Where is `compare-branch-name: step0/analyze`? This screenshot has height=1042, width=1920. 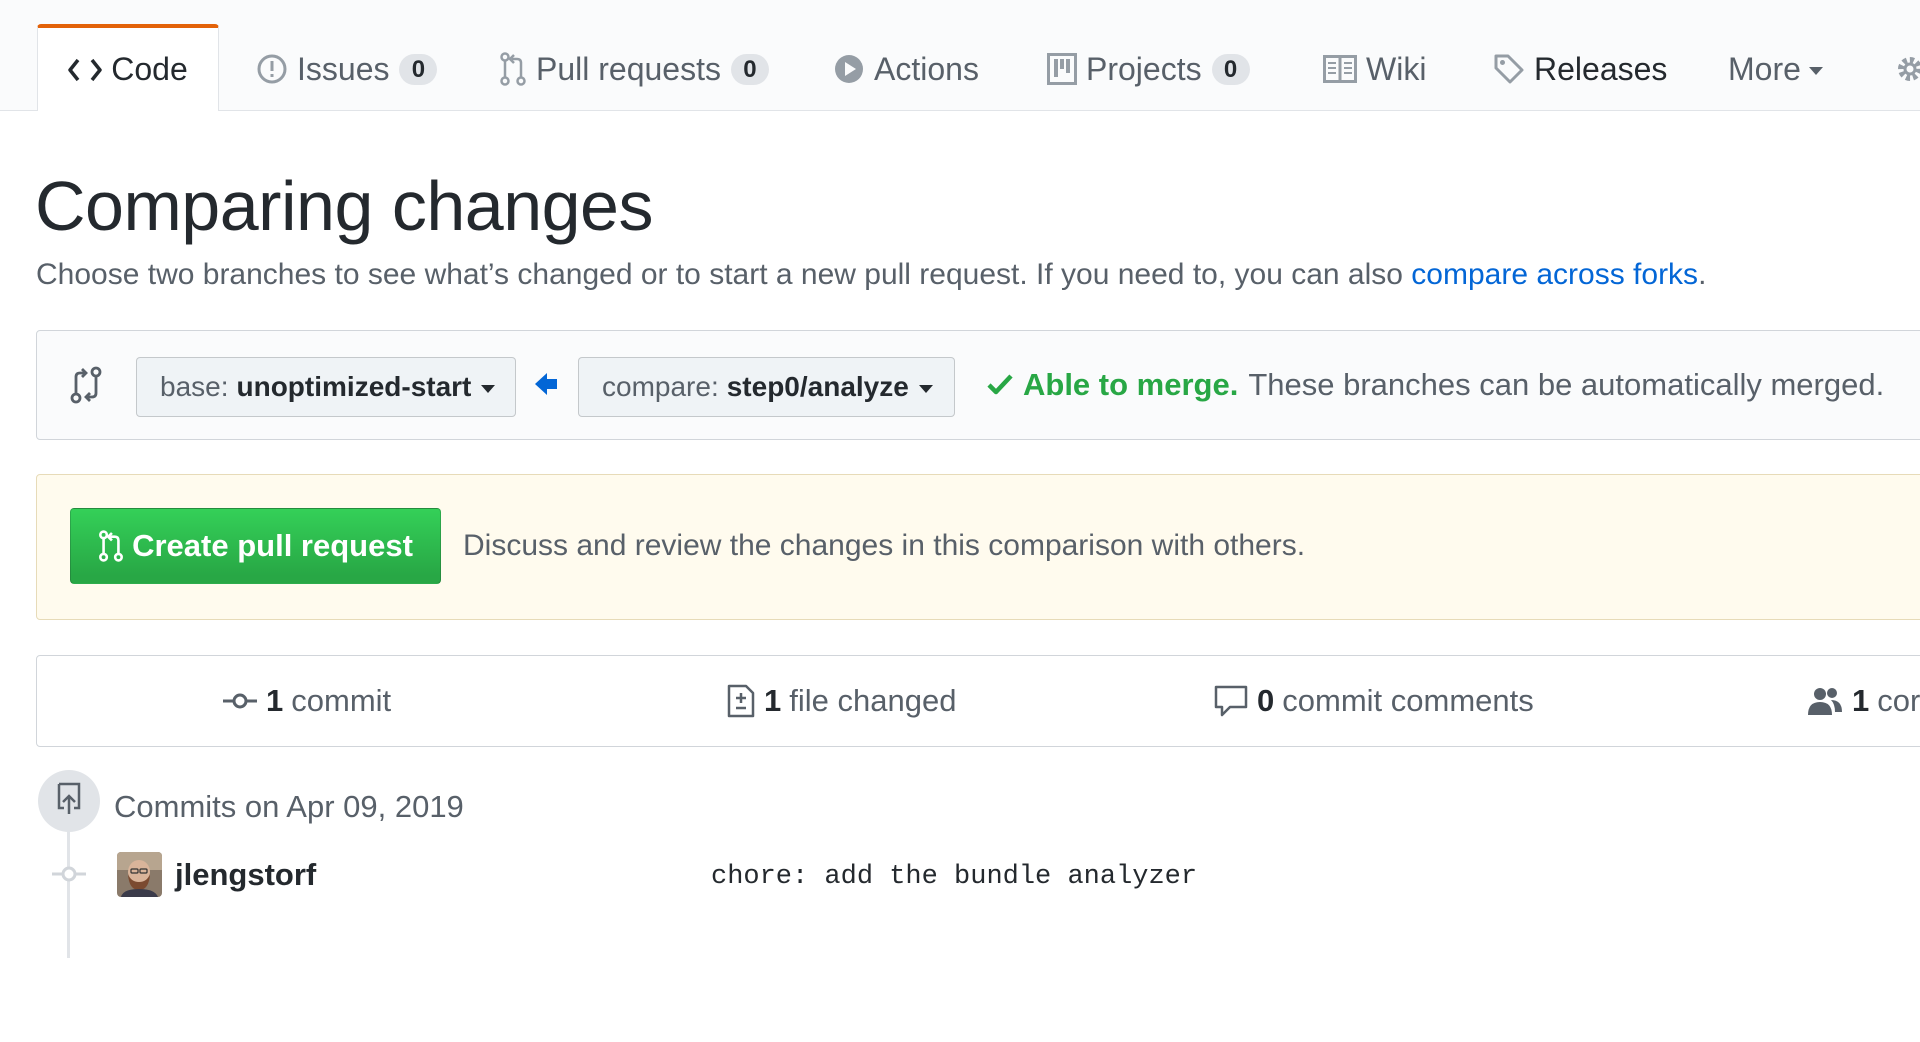 compare-branch-name: step0/analyze is located at coordinates (817, 386).